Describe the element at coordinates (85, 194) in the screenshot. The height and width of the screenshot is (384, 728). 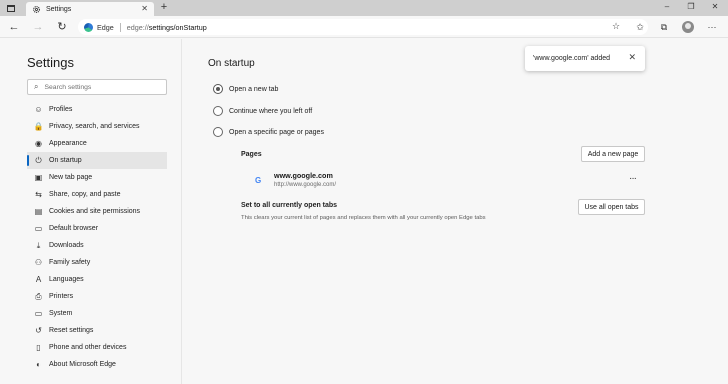
I see `sidebar-item-label: Share, copy, and paste` at that location.